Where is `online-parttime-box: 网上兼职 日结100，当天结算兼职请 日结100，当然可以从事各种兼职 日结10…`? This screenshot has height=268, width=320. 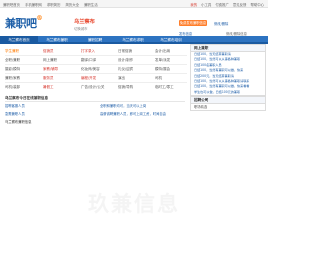 online-parttime-box: 网上兼职 日结100，当天结算兼职请 日结100，当然可以从事各种兼职 日结10… is located at coordinates (228, 70).